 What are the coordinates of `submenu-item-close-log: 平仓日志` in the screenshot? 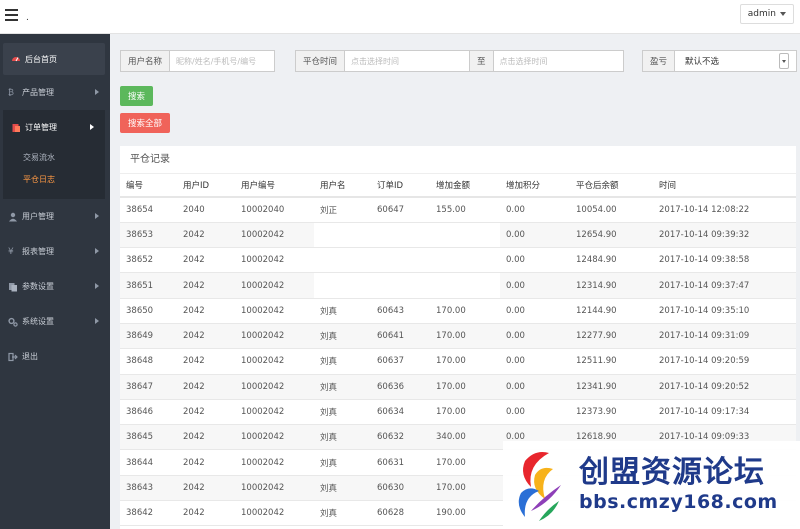 It's located at (54, 180).